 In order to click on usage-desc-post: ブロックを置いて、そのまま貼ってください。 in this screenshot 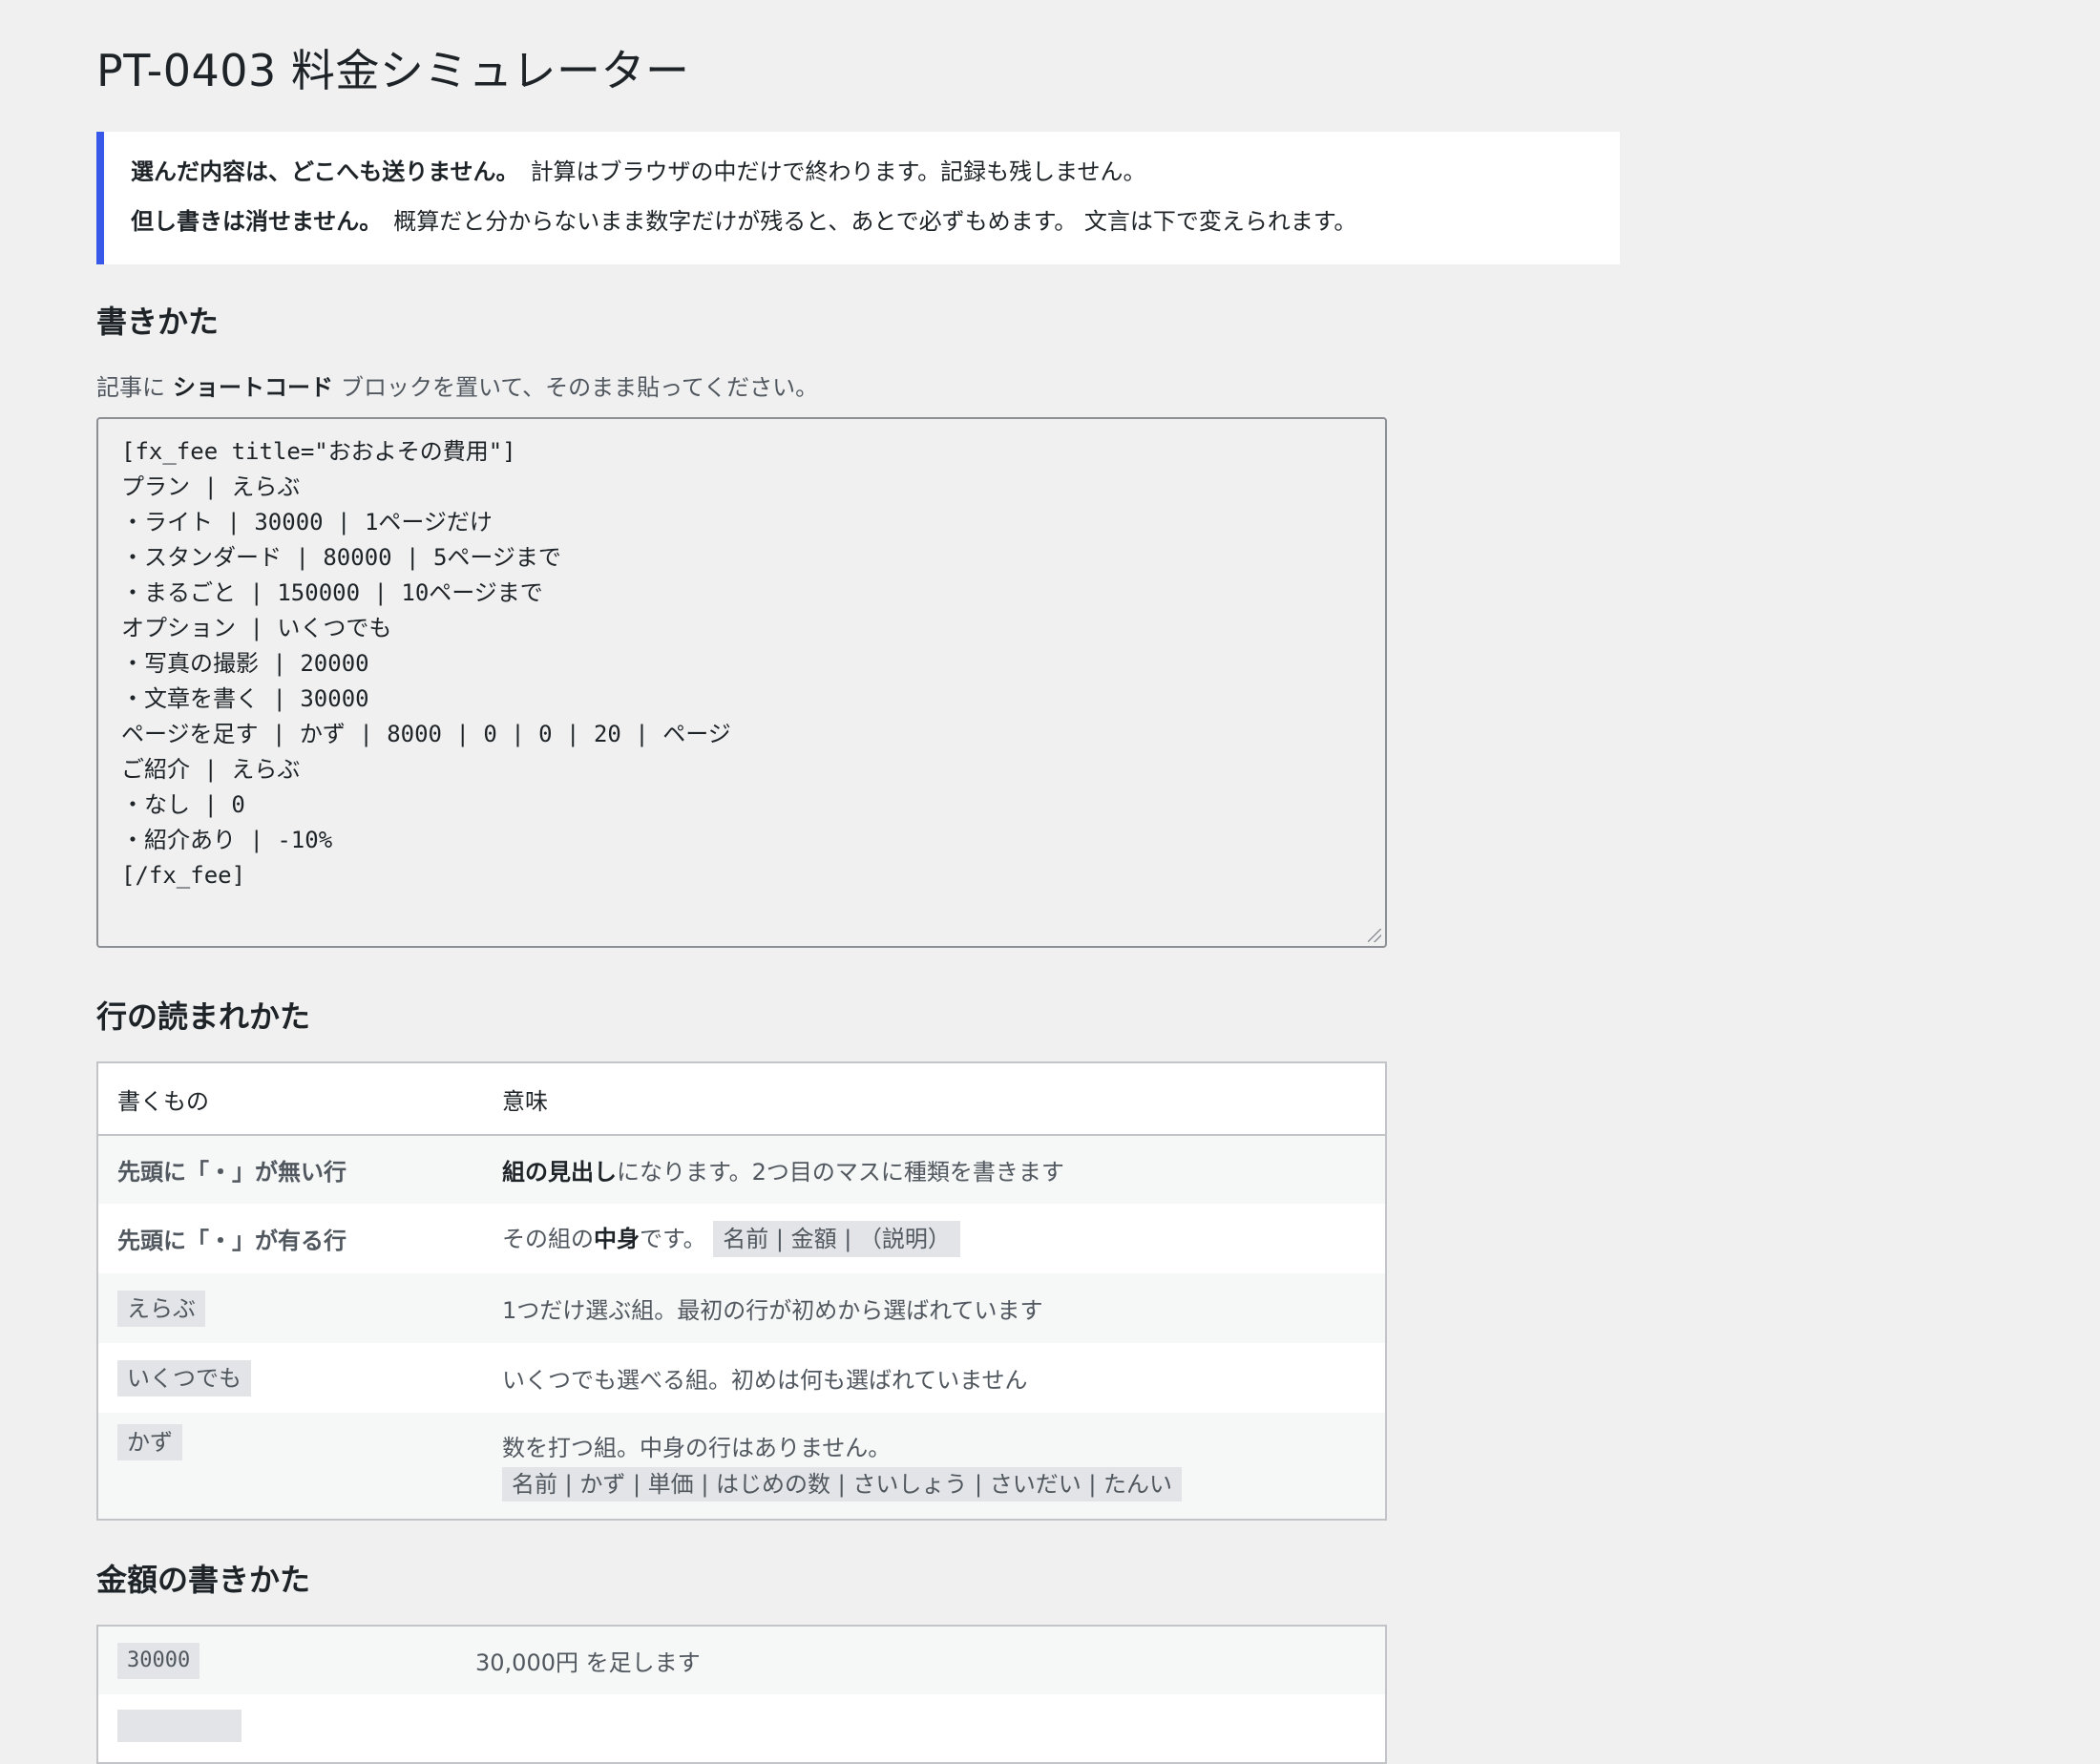, I will do `click(580, 387)`.